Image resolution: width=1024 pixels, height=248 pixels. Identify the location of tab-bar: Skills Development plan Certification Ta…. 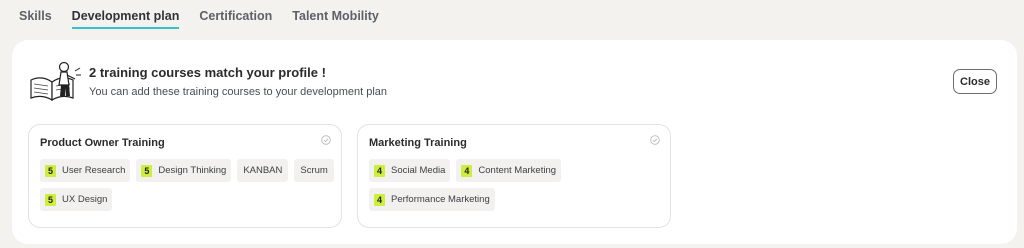
(199, 16).